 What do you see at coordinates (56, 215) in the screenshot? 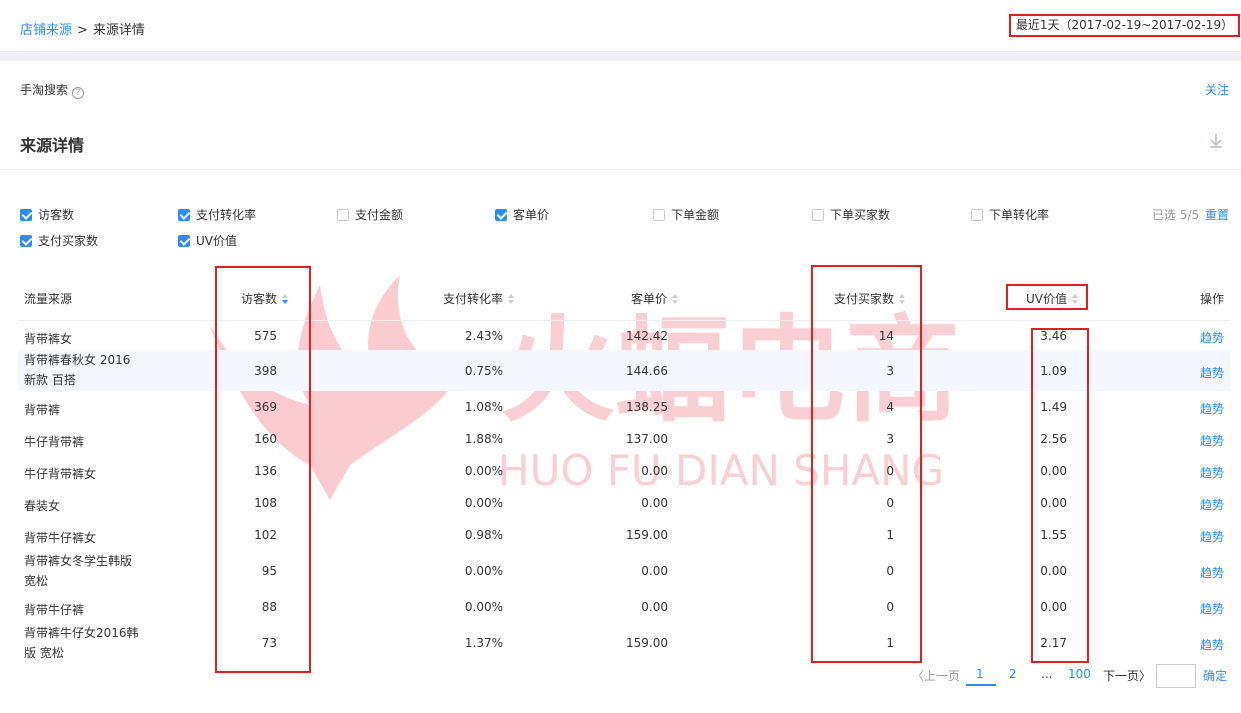
I see `metric-label: 访客数` at bounding box center [56, 215].